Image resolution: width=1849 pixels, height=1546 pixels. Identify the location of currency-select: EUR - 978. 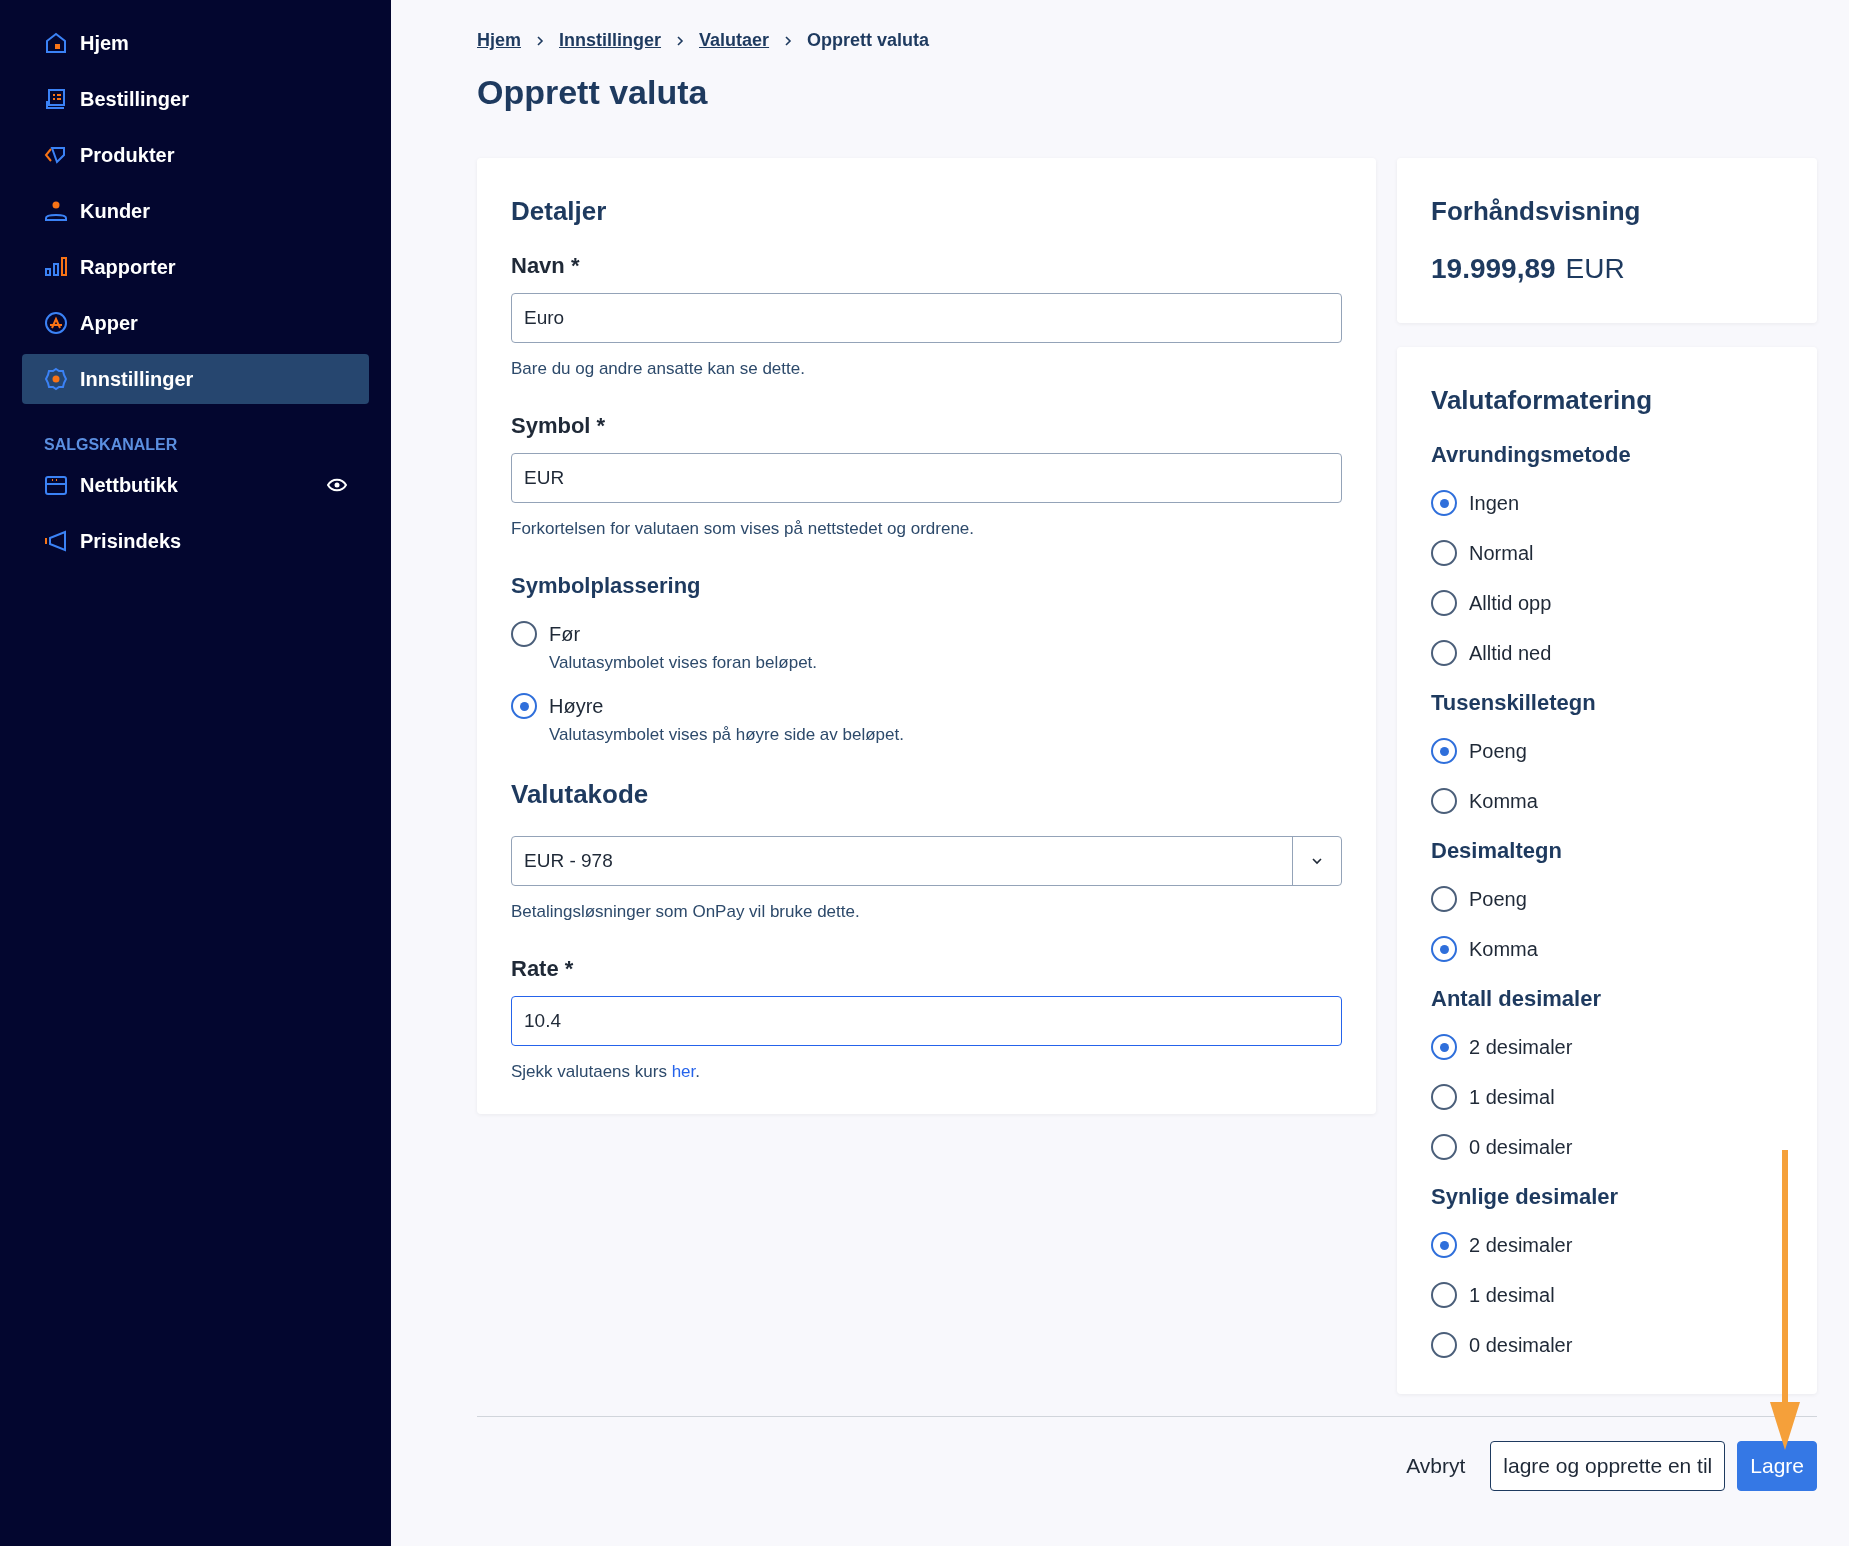
(926, 861).